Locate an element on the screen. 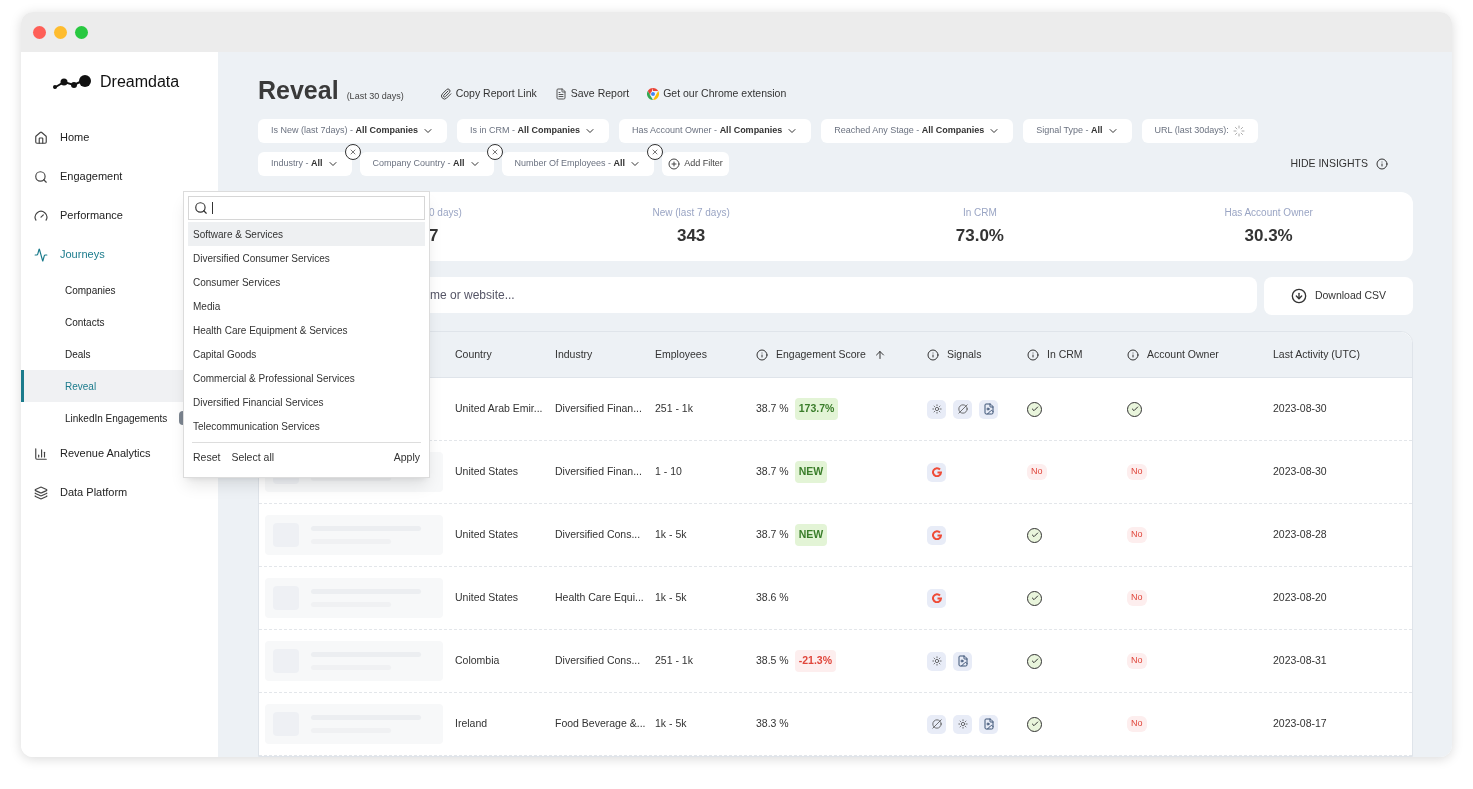  add-filter-button: Add Filter is located at coordinates (695, 164).